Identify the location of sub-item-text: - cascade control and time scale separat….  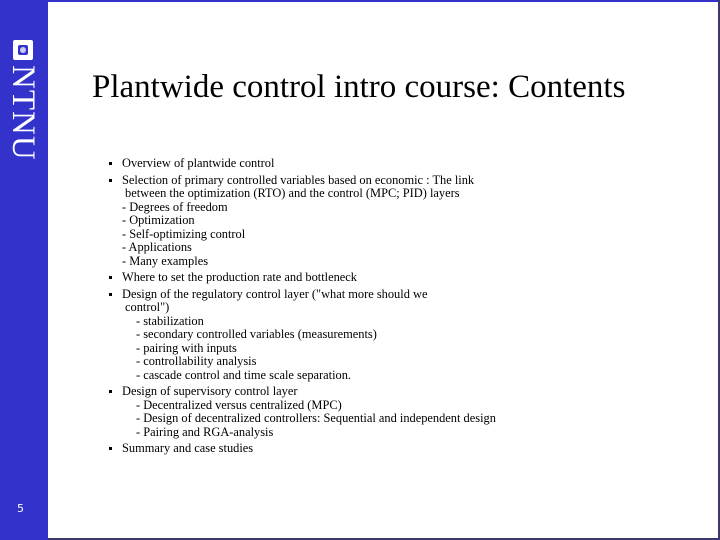
(244, 374).